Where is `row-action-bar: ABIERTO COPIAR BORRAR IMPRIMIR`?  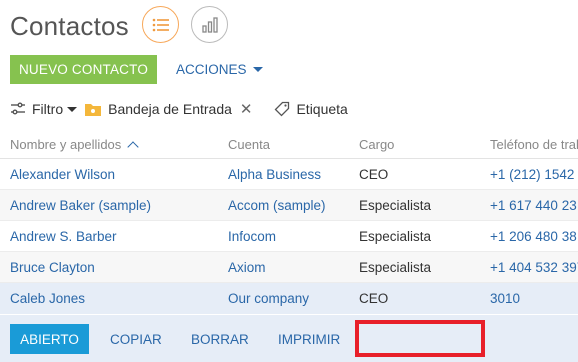
row-action-bar: ABIERTO COPIAR BORRAR IMPRIMIR is located at coordinates (289, 338).